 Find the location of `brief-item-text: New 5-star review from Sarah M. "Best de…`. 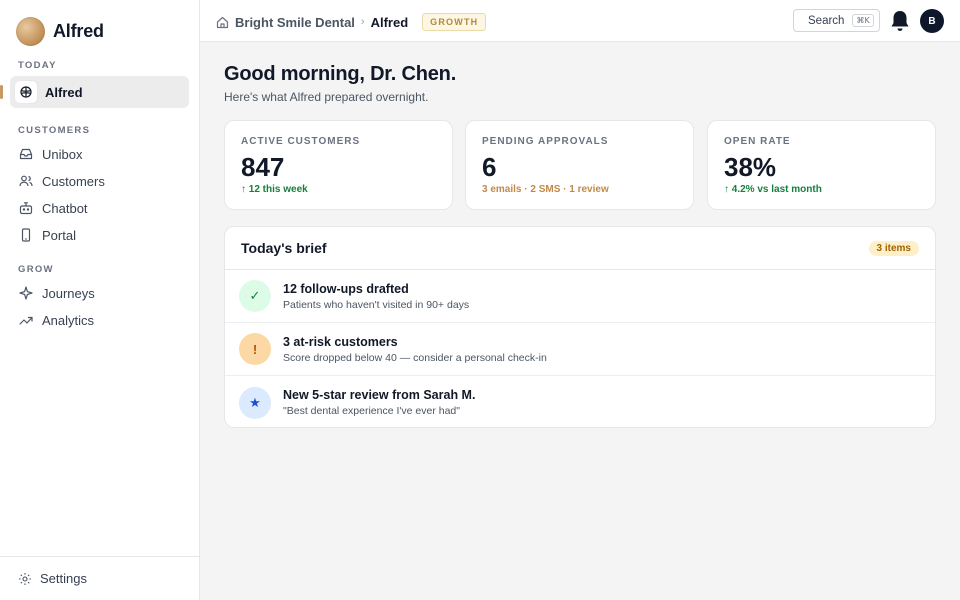

brief-item-text: New 5-star review from Sarah M. "Best de… is located at coordinates (379, 402).